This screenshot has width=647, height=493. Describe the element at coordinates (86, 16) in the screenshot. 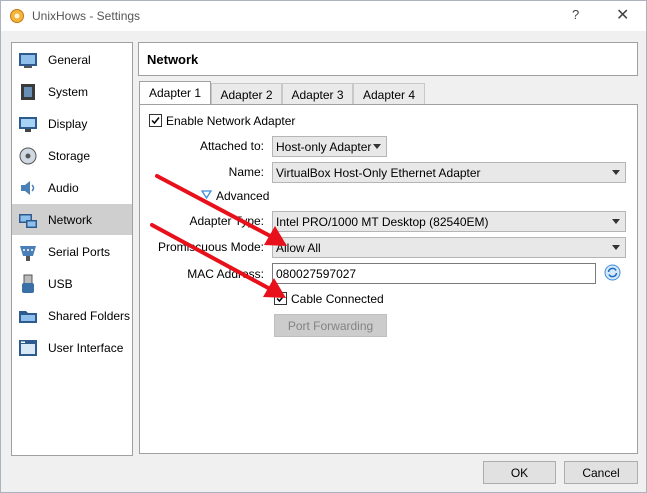

I see `window-title: UnixHows - Settings` at that location.